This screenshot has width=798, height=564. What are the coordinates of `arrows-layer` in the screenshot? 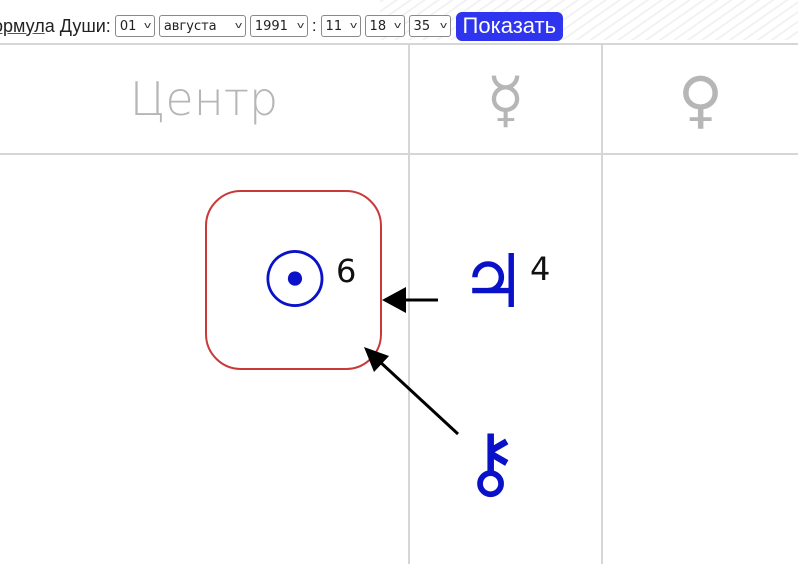 It's located at (412, 361).